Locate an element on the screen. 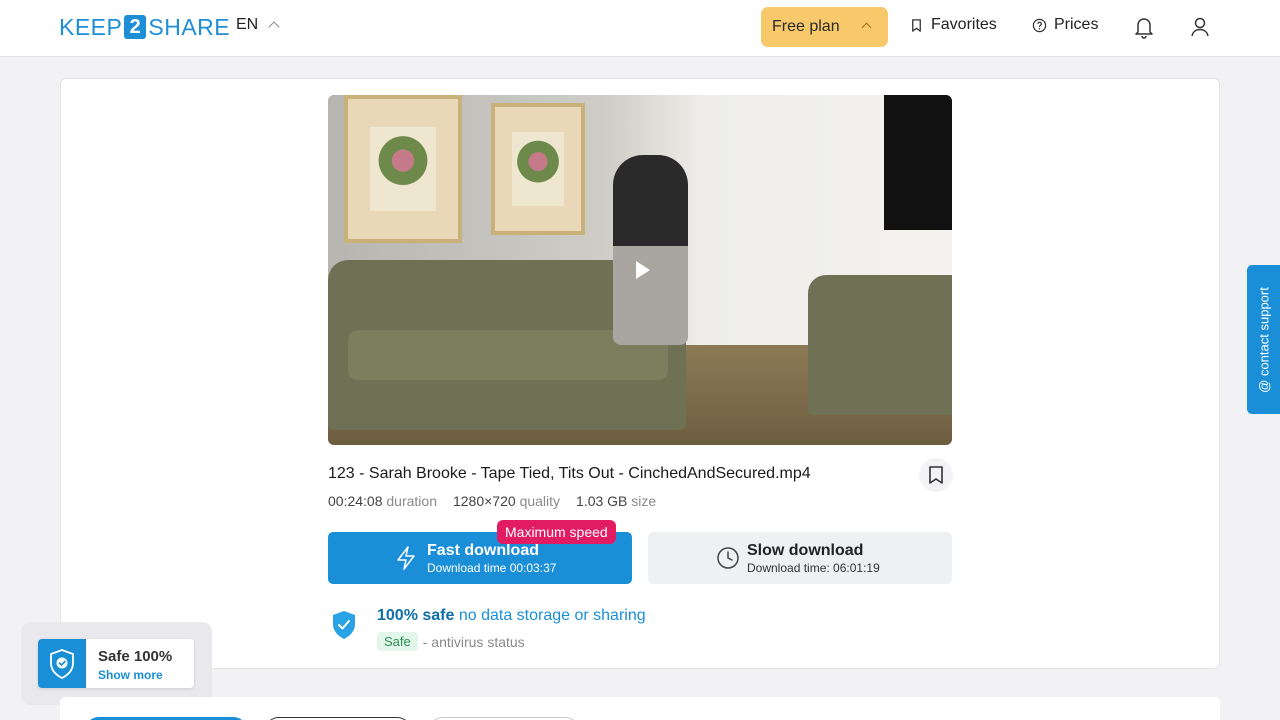  favorites-label: Favorites is located at coordinates (964, 24).